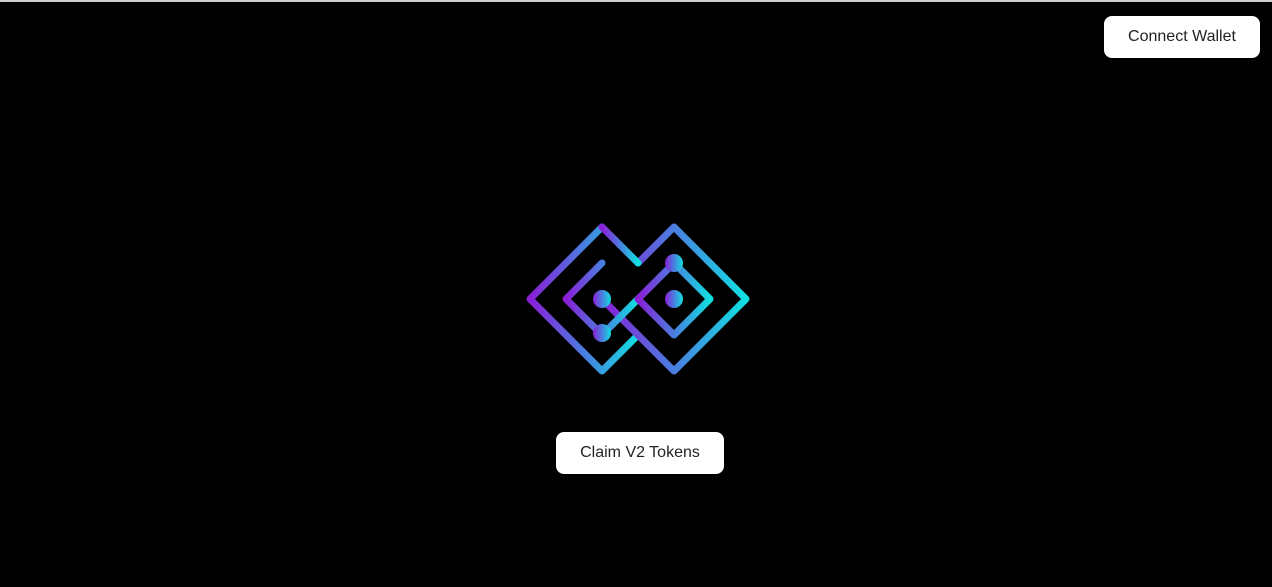  I want to click on circuit-infinity-logo-icon, so click(638, 299).